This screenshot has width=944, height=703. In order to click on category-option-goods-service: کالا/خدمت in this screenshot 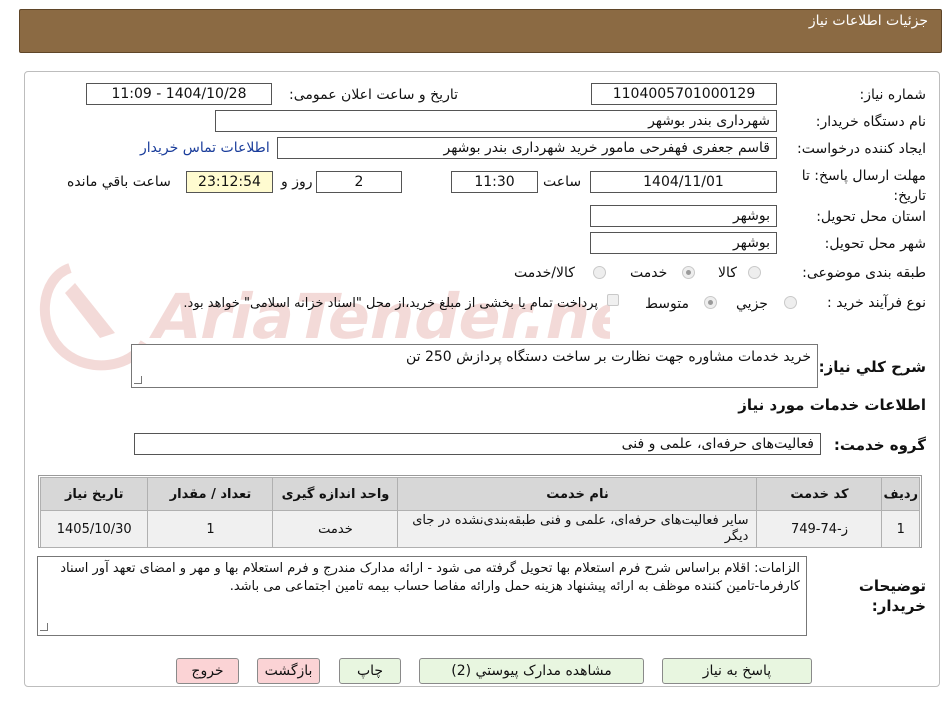, I will do `click(544, 273)`.